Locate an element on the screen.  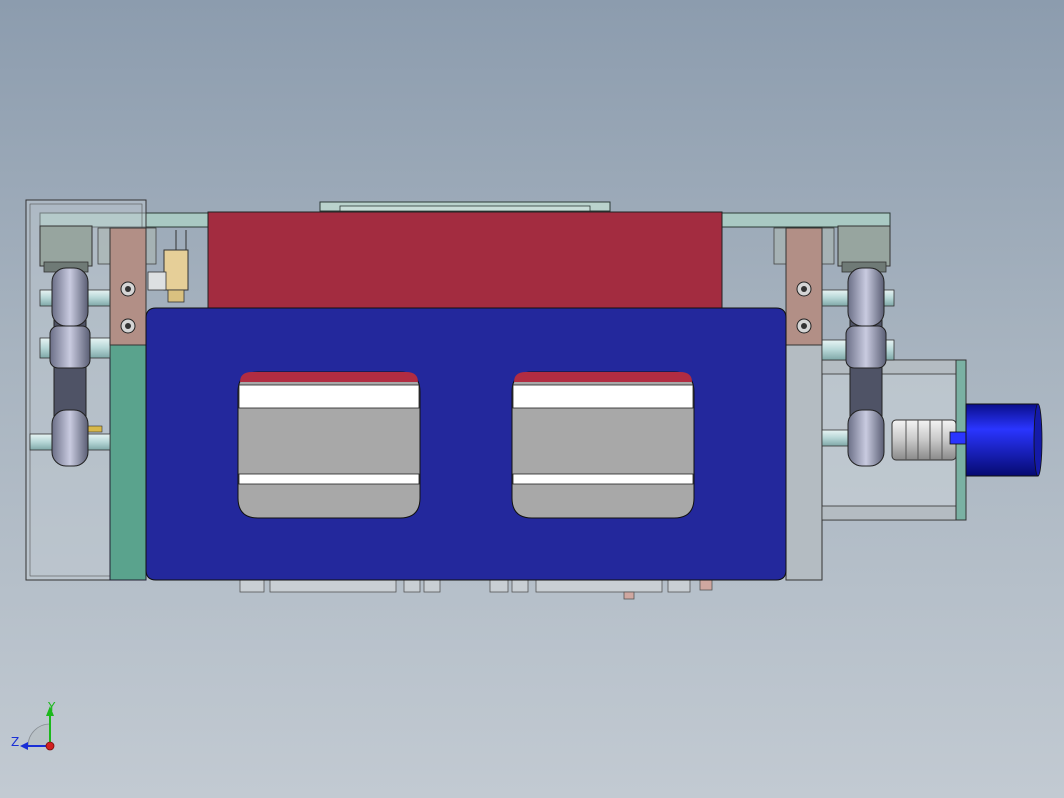
left-timing-belt is located at coordinates (70, 367).